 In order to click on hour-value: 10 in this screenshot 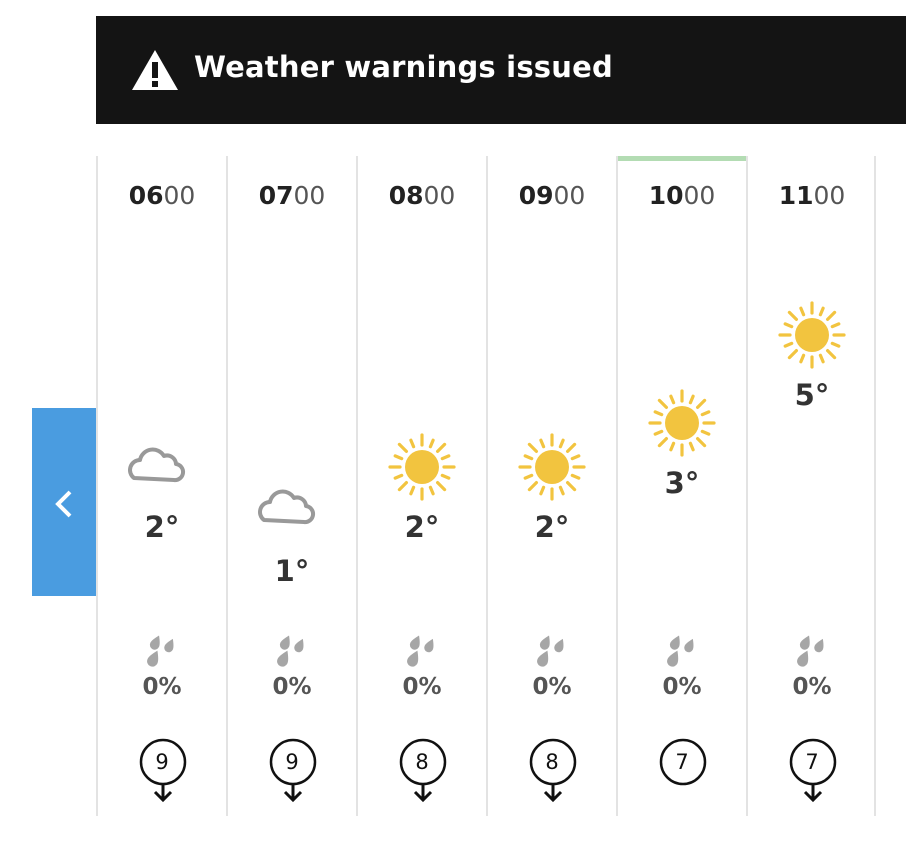, I will do `click(666, 195)`.